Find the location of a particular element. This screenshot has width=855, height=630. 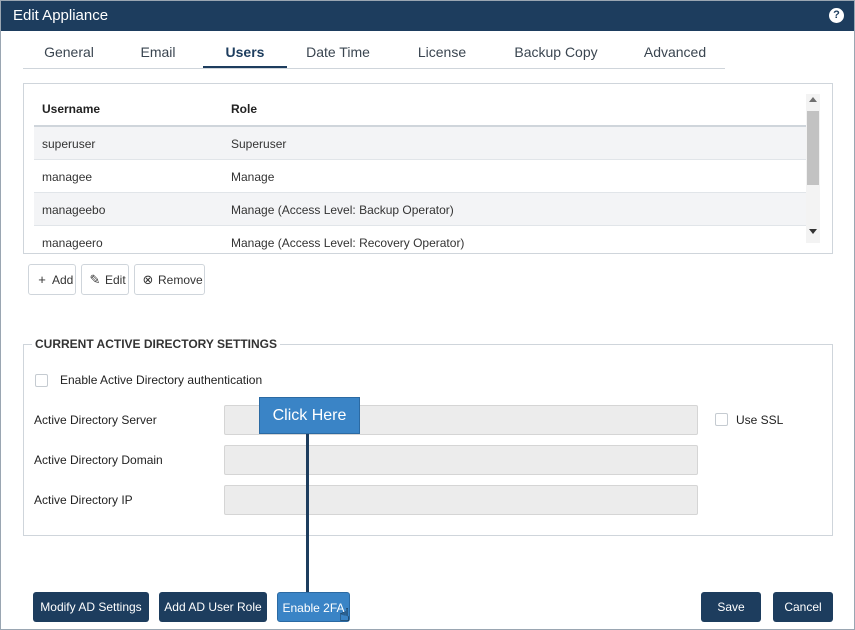

add-user-button: + Add is located at coordinates (52, 279).